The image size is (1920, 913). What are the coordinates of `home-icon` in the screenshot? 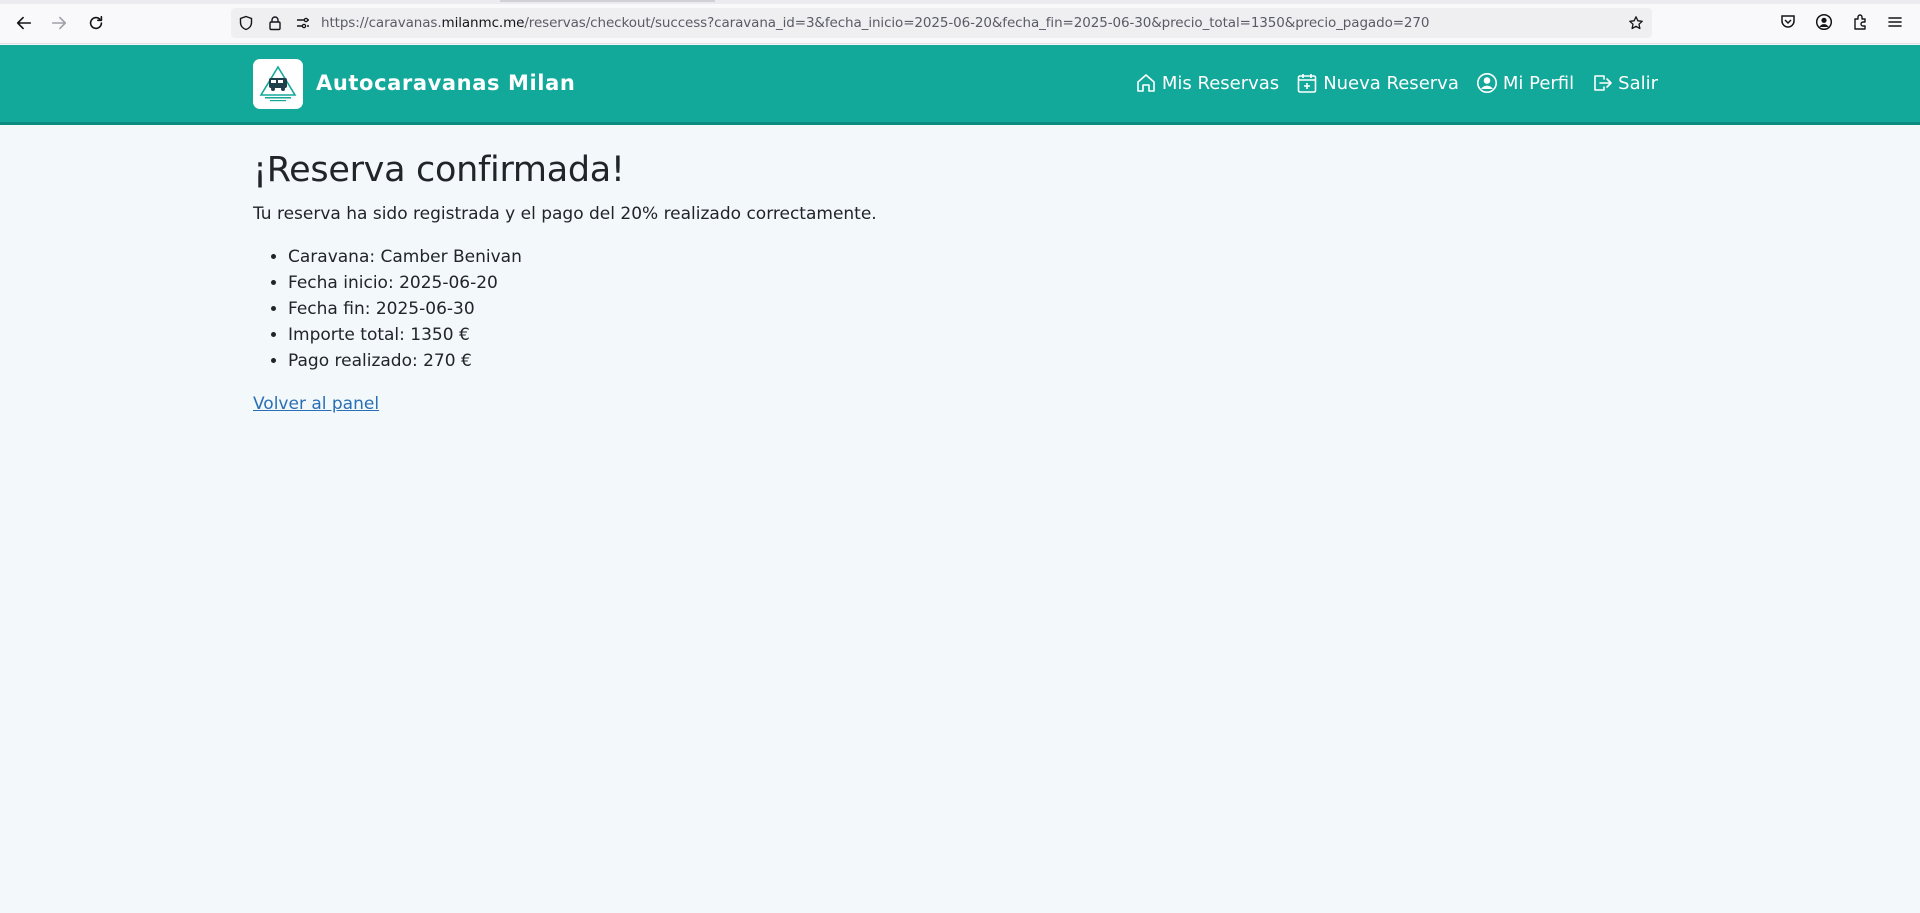 It's located at (1146, 83).